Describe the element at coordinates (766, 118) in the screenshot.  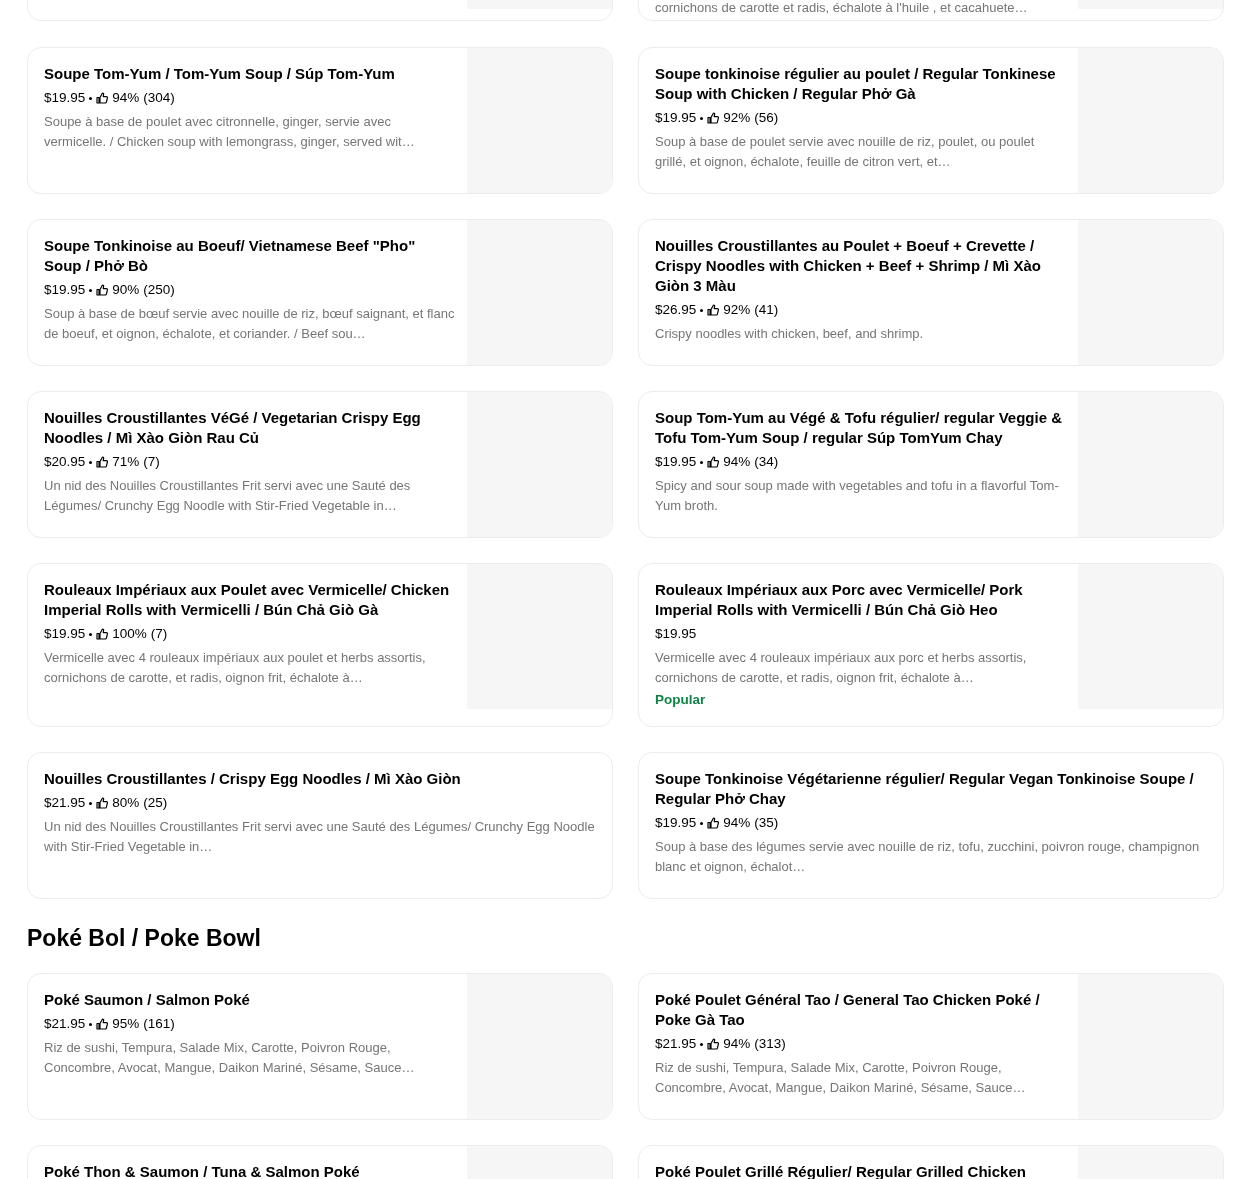
I see `review-count: (56)` at that location.